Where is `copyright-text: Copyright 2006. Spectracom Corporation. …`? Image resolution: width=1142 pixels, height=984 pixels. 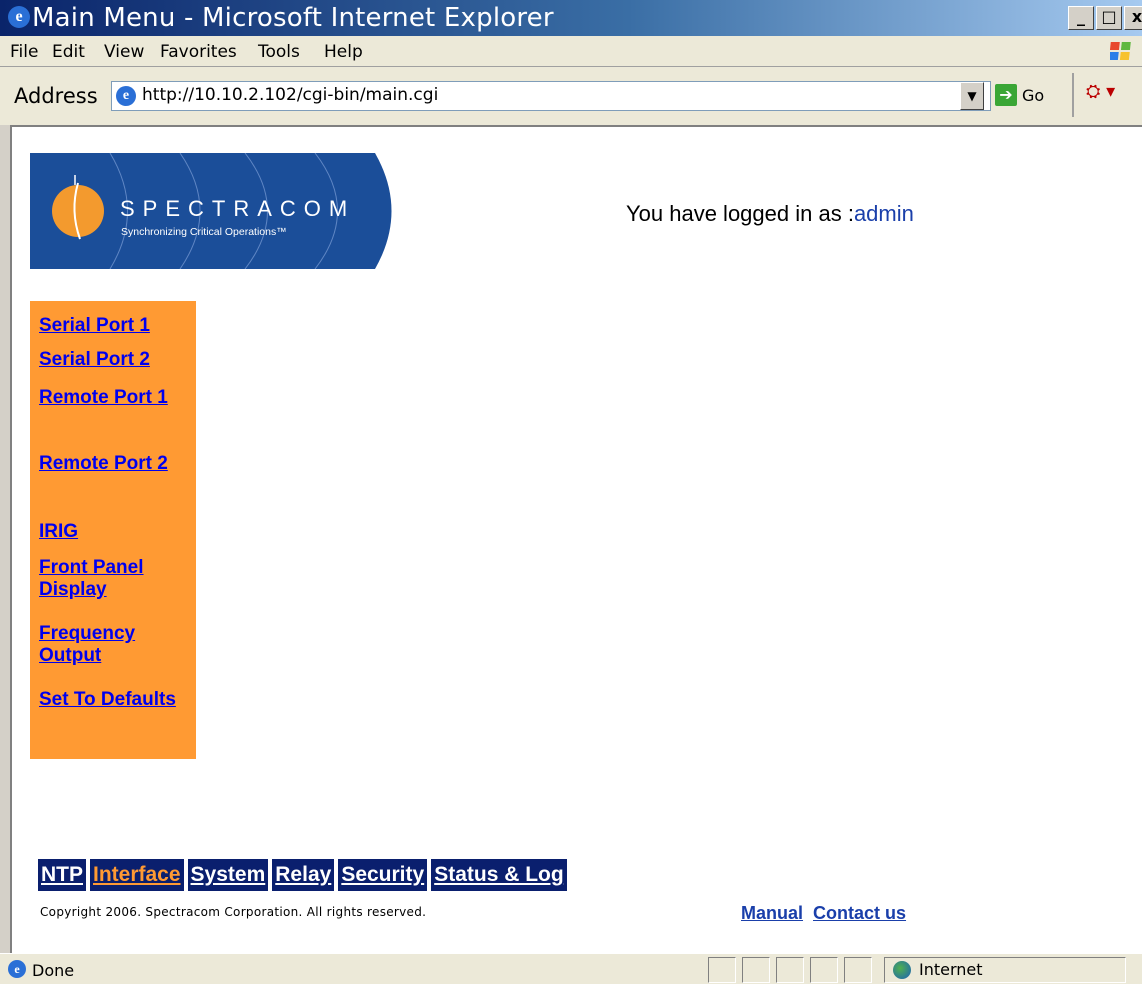 copyright-text: Copyright 2006. Spectracom Corporation. … is located at coordinates (233, 912).